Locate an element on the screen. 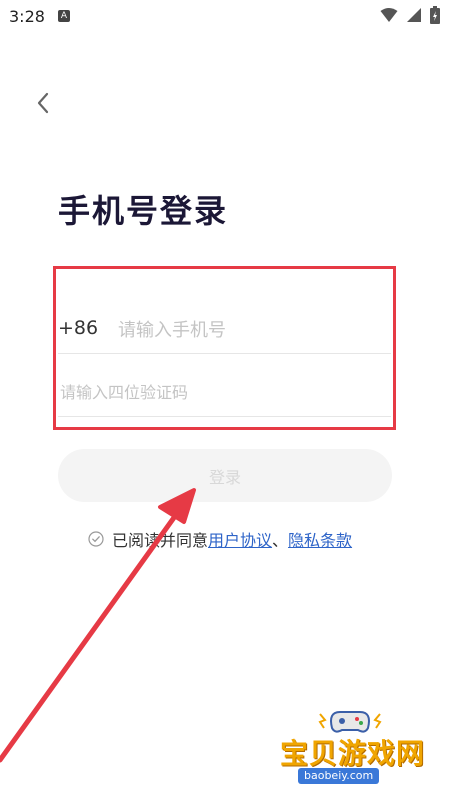 The width and height of the screenshot is (450, 800). watermark-url: baobeiy.com is located at coordinates (339, 776).